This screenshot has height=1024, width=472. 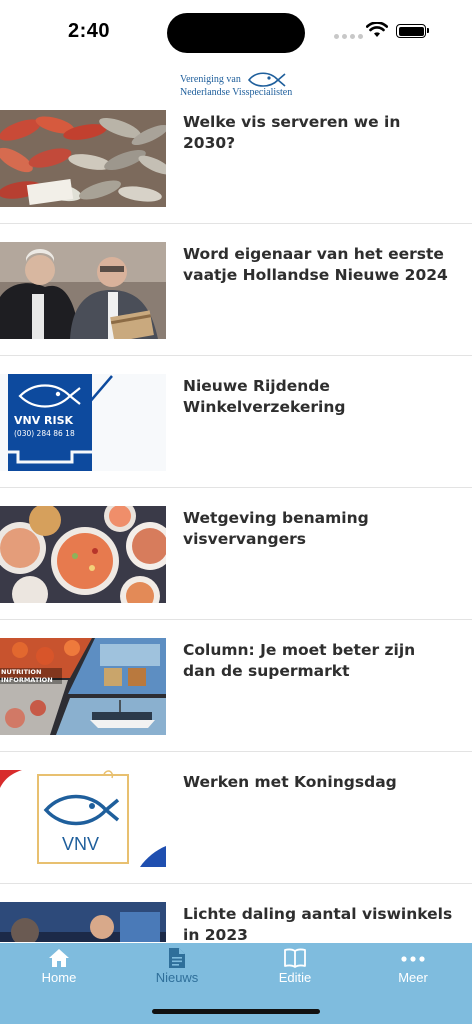 I want to click on status-time: 2:40, so click(x=89, y=31).